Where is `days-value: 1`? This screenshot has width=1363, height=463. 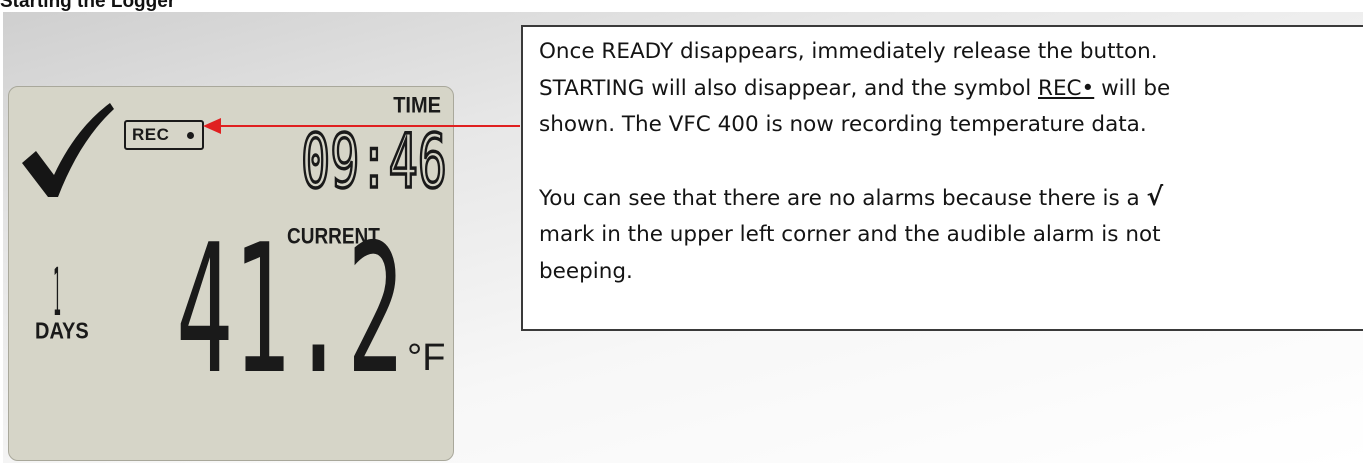 days-value: 1 is located at coordinates (57, 288).